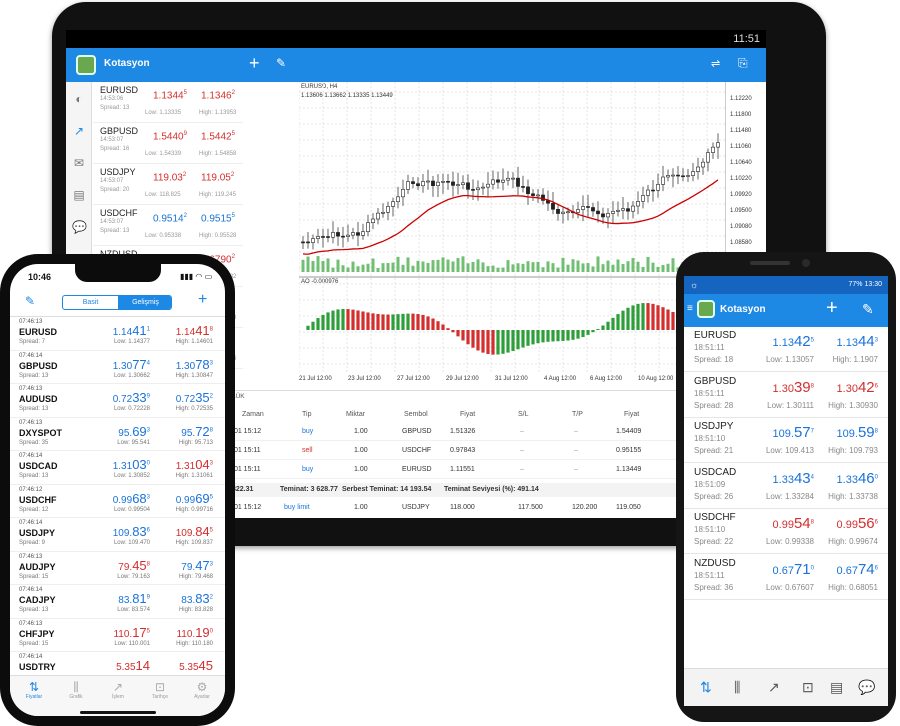  Describe the element at coordinates (629, 469) in the screenshot. I see `trade-cell-cur: 1.13449` at that location.